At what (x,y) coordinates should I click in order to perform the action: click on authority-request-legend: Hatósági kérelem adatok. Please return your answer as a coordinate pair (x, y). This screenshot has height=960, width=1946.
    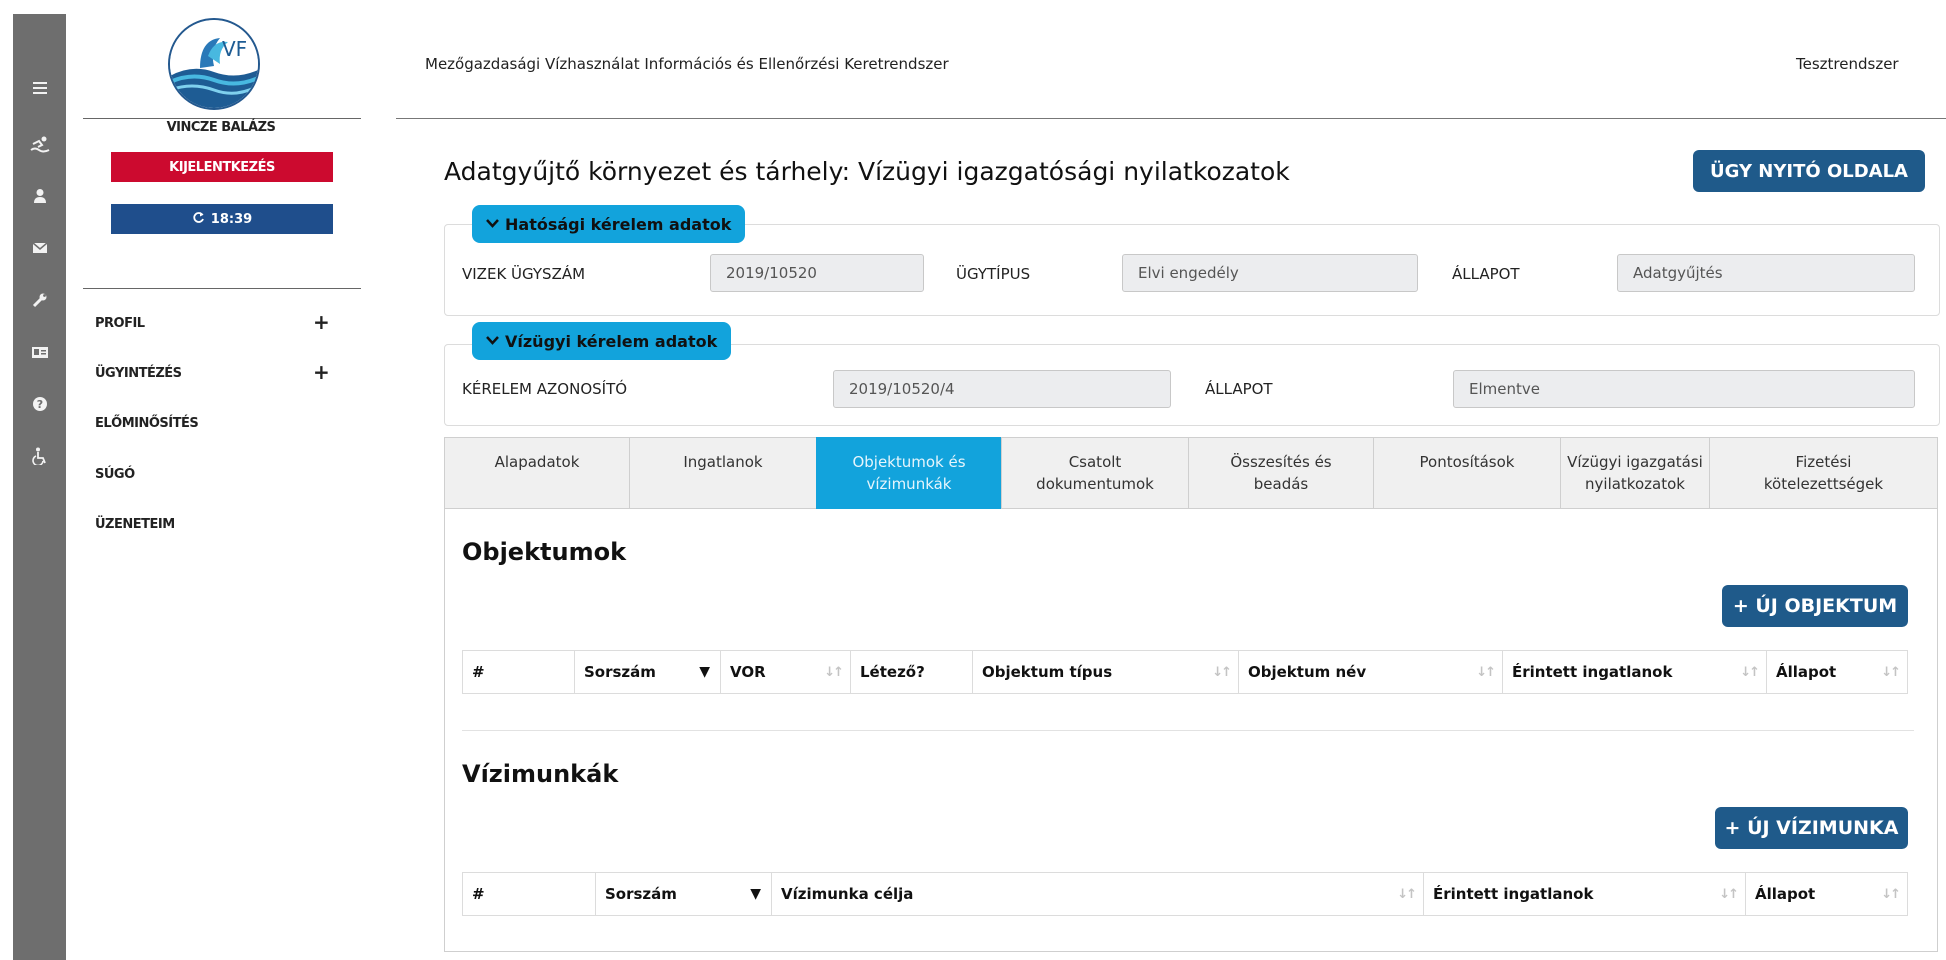
    Looking at the image, I should click on (609, 224).